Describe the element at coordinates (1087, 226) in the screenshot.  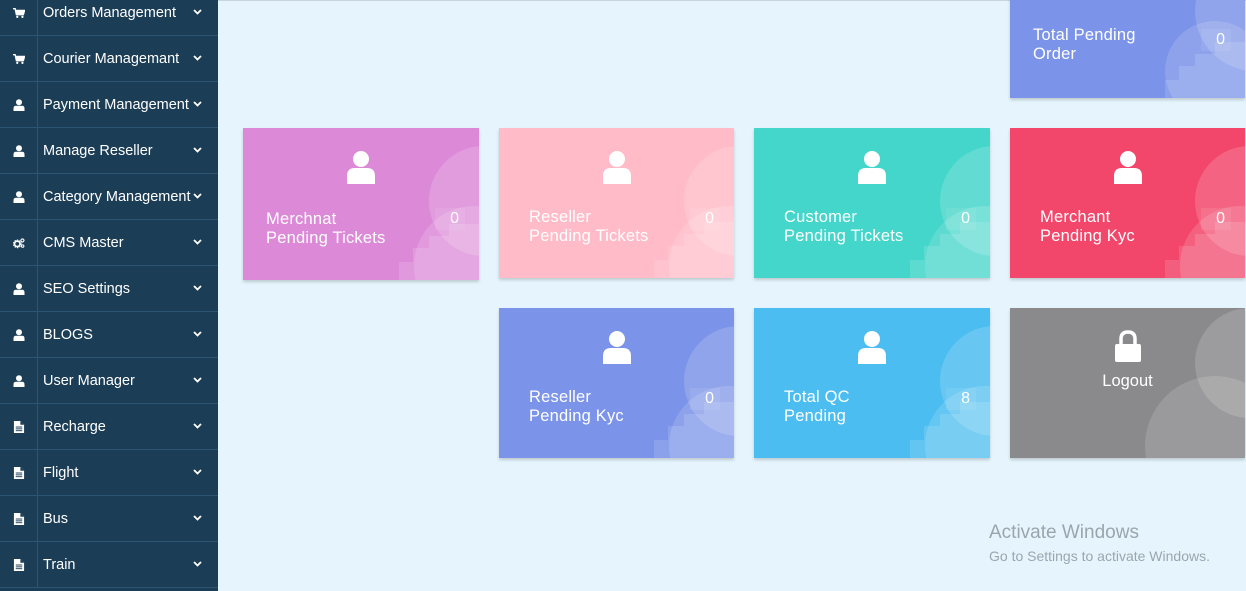
I see `card-title: Merchant Pending Kyc` at that location.